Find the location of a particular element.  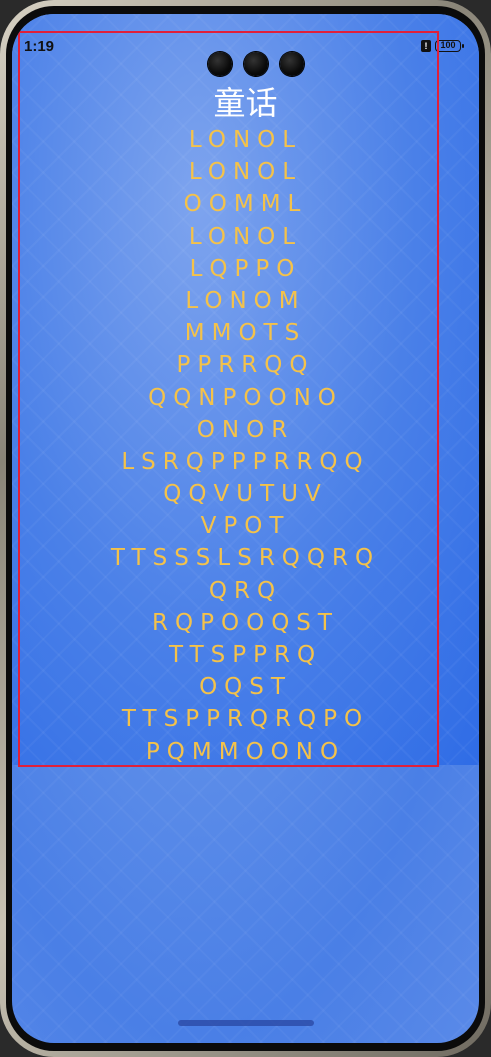

notation-line: ONOR is located at coordinates (245, 429).